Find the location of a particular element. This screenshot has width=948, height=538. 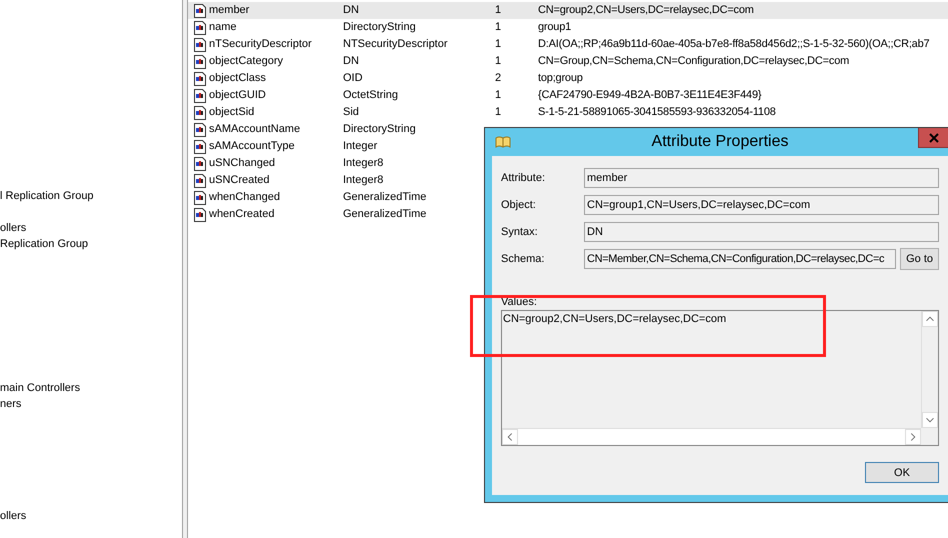

tree-item: main Controllers is located at coordinates (40, 388).